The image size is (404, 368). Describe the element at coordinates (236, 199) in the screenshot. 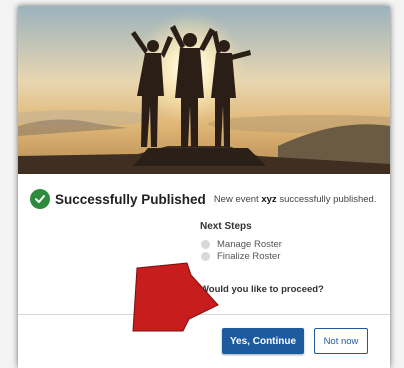

I see `message-prefix: New event` at that location.